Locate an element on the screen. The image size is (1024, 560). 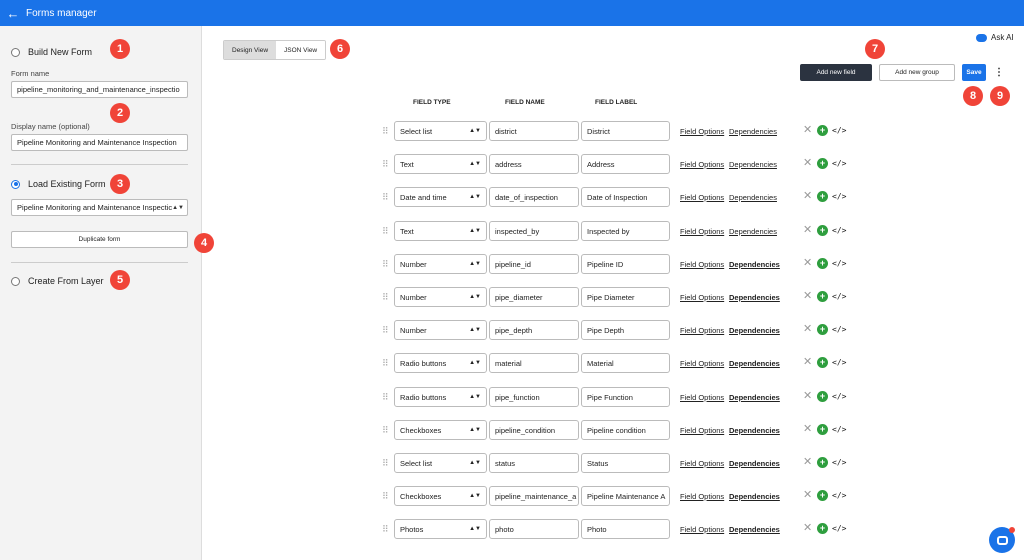
field-type-select: Text ▲▼ is located at coordinates (440, 164).